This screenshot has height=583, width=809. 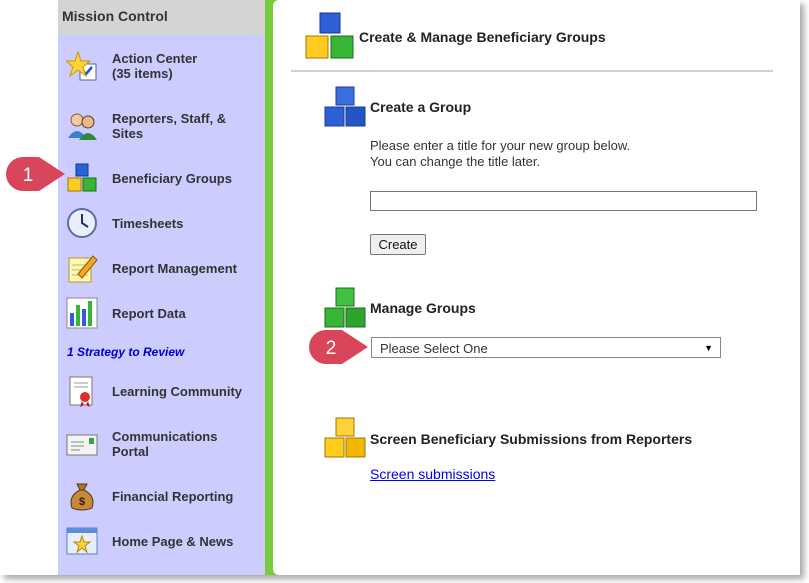 I want to click on sidebar-item-beneficiary-groups: Beneficiary Groups, so click(x=161, y=178).